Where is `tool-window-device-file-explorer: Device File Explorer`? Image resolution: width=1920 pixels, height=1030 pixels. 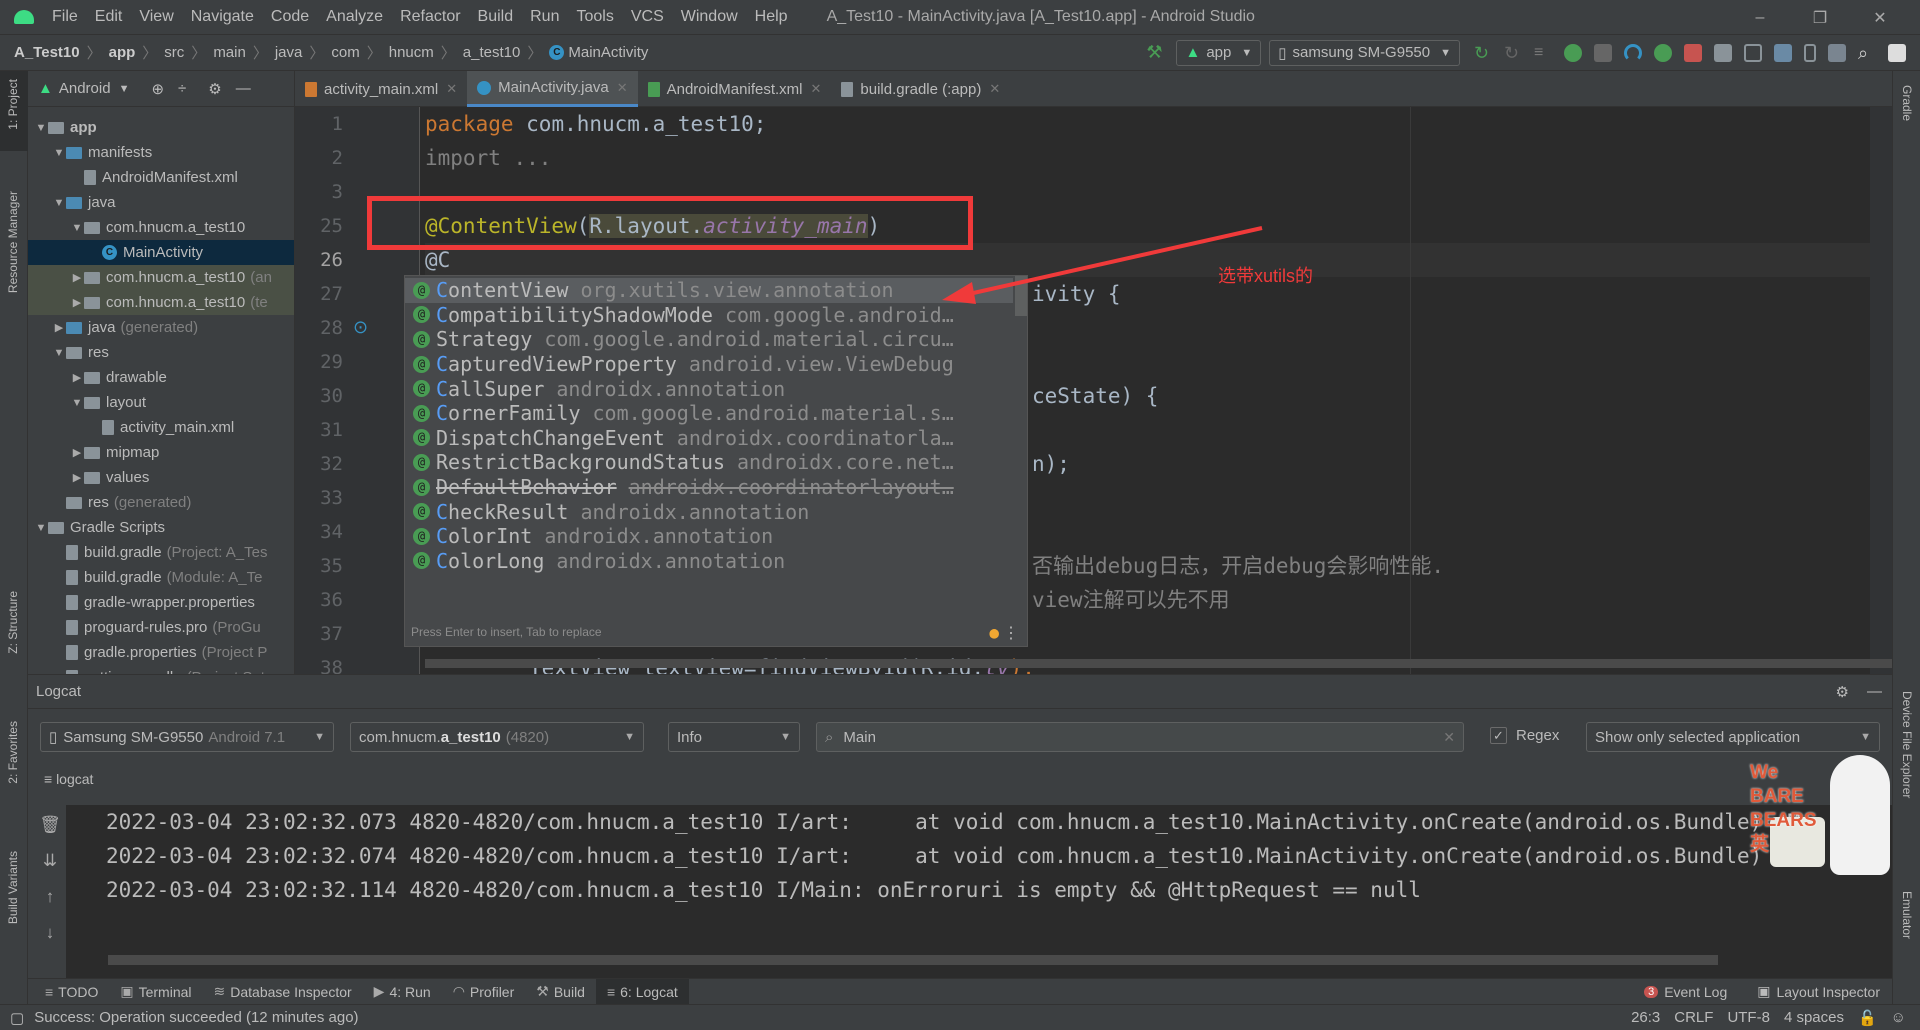
tool-window-device-file-explorer: Device File Explorer is located at coordinates (1907, 744).